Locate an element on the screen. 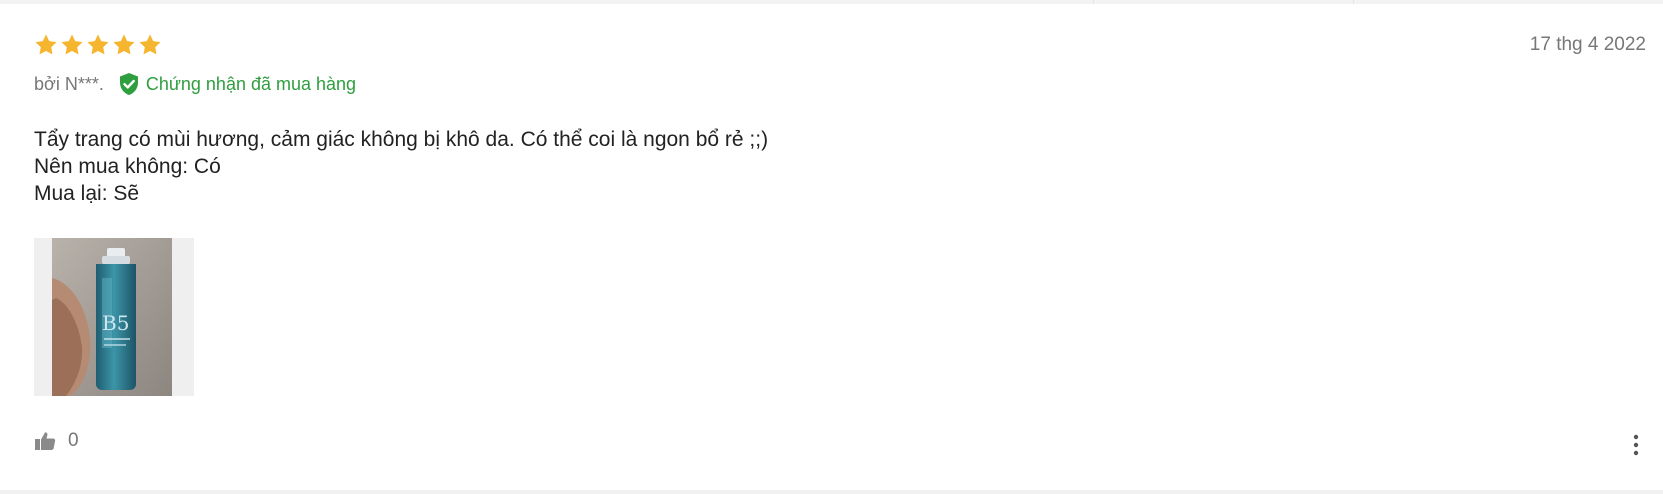  top-divider is located at coordinates (831, 2).